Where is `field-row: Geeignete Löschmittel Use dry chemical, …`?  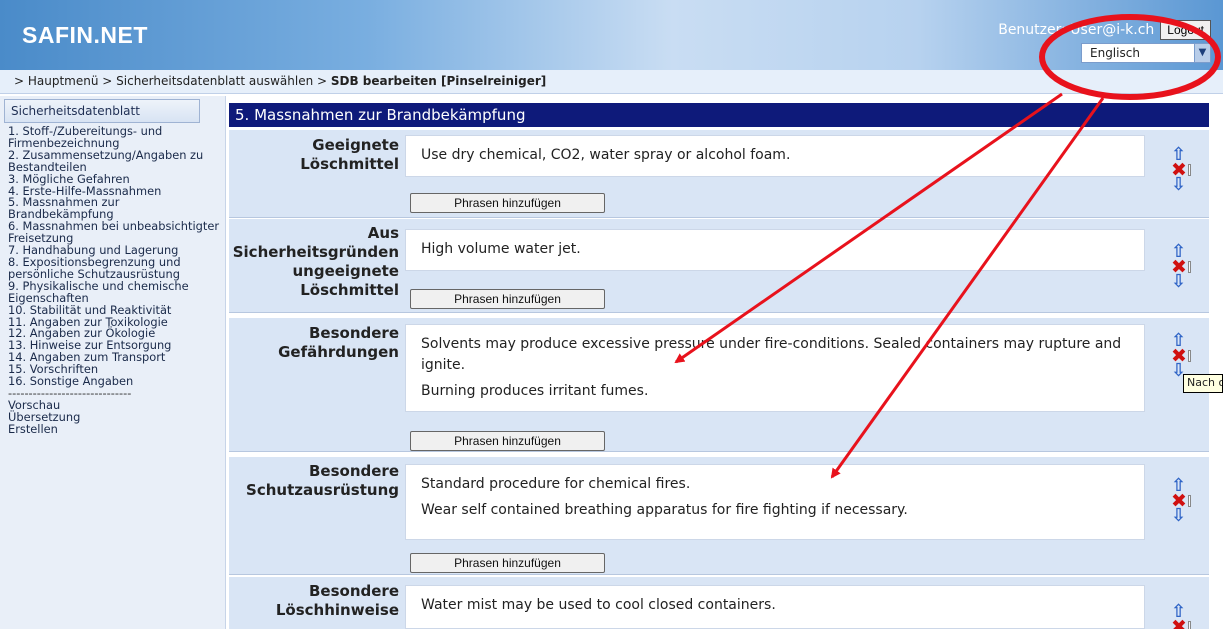 field-row: Geeignete Löschmittel Use dry chemical, … is located at coordinates (719, 174).